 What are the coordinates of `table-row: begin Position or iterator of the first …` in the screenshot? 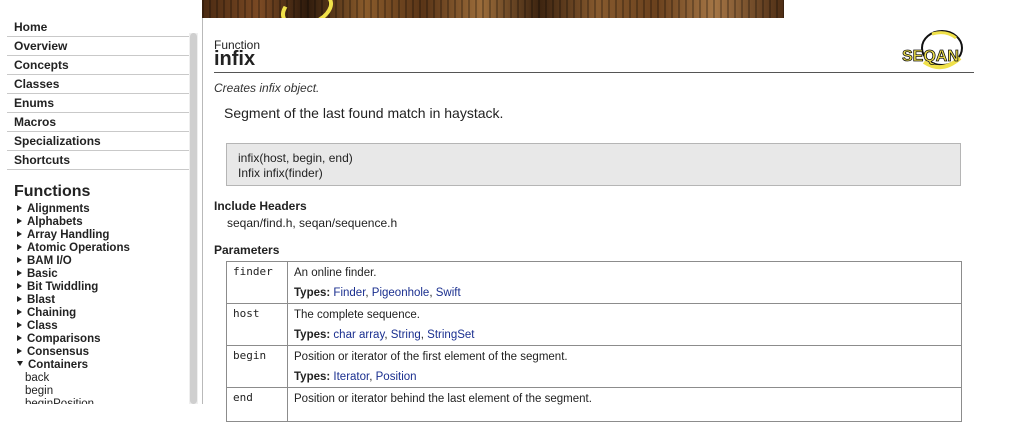 It's located at (594, 366).